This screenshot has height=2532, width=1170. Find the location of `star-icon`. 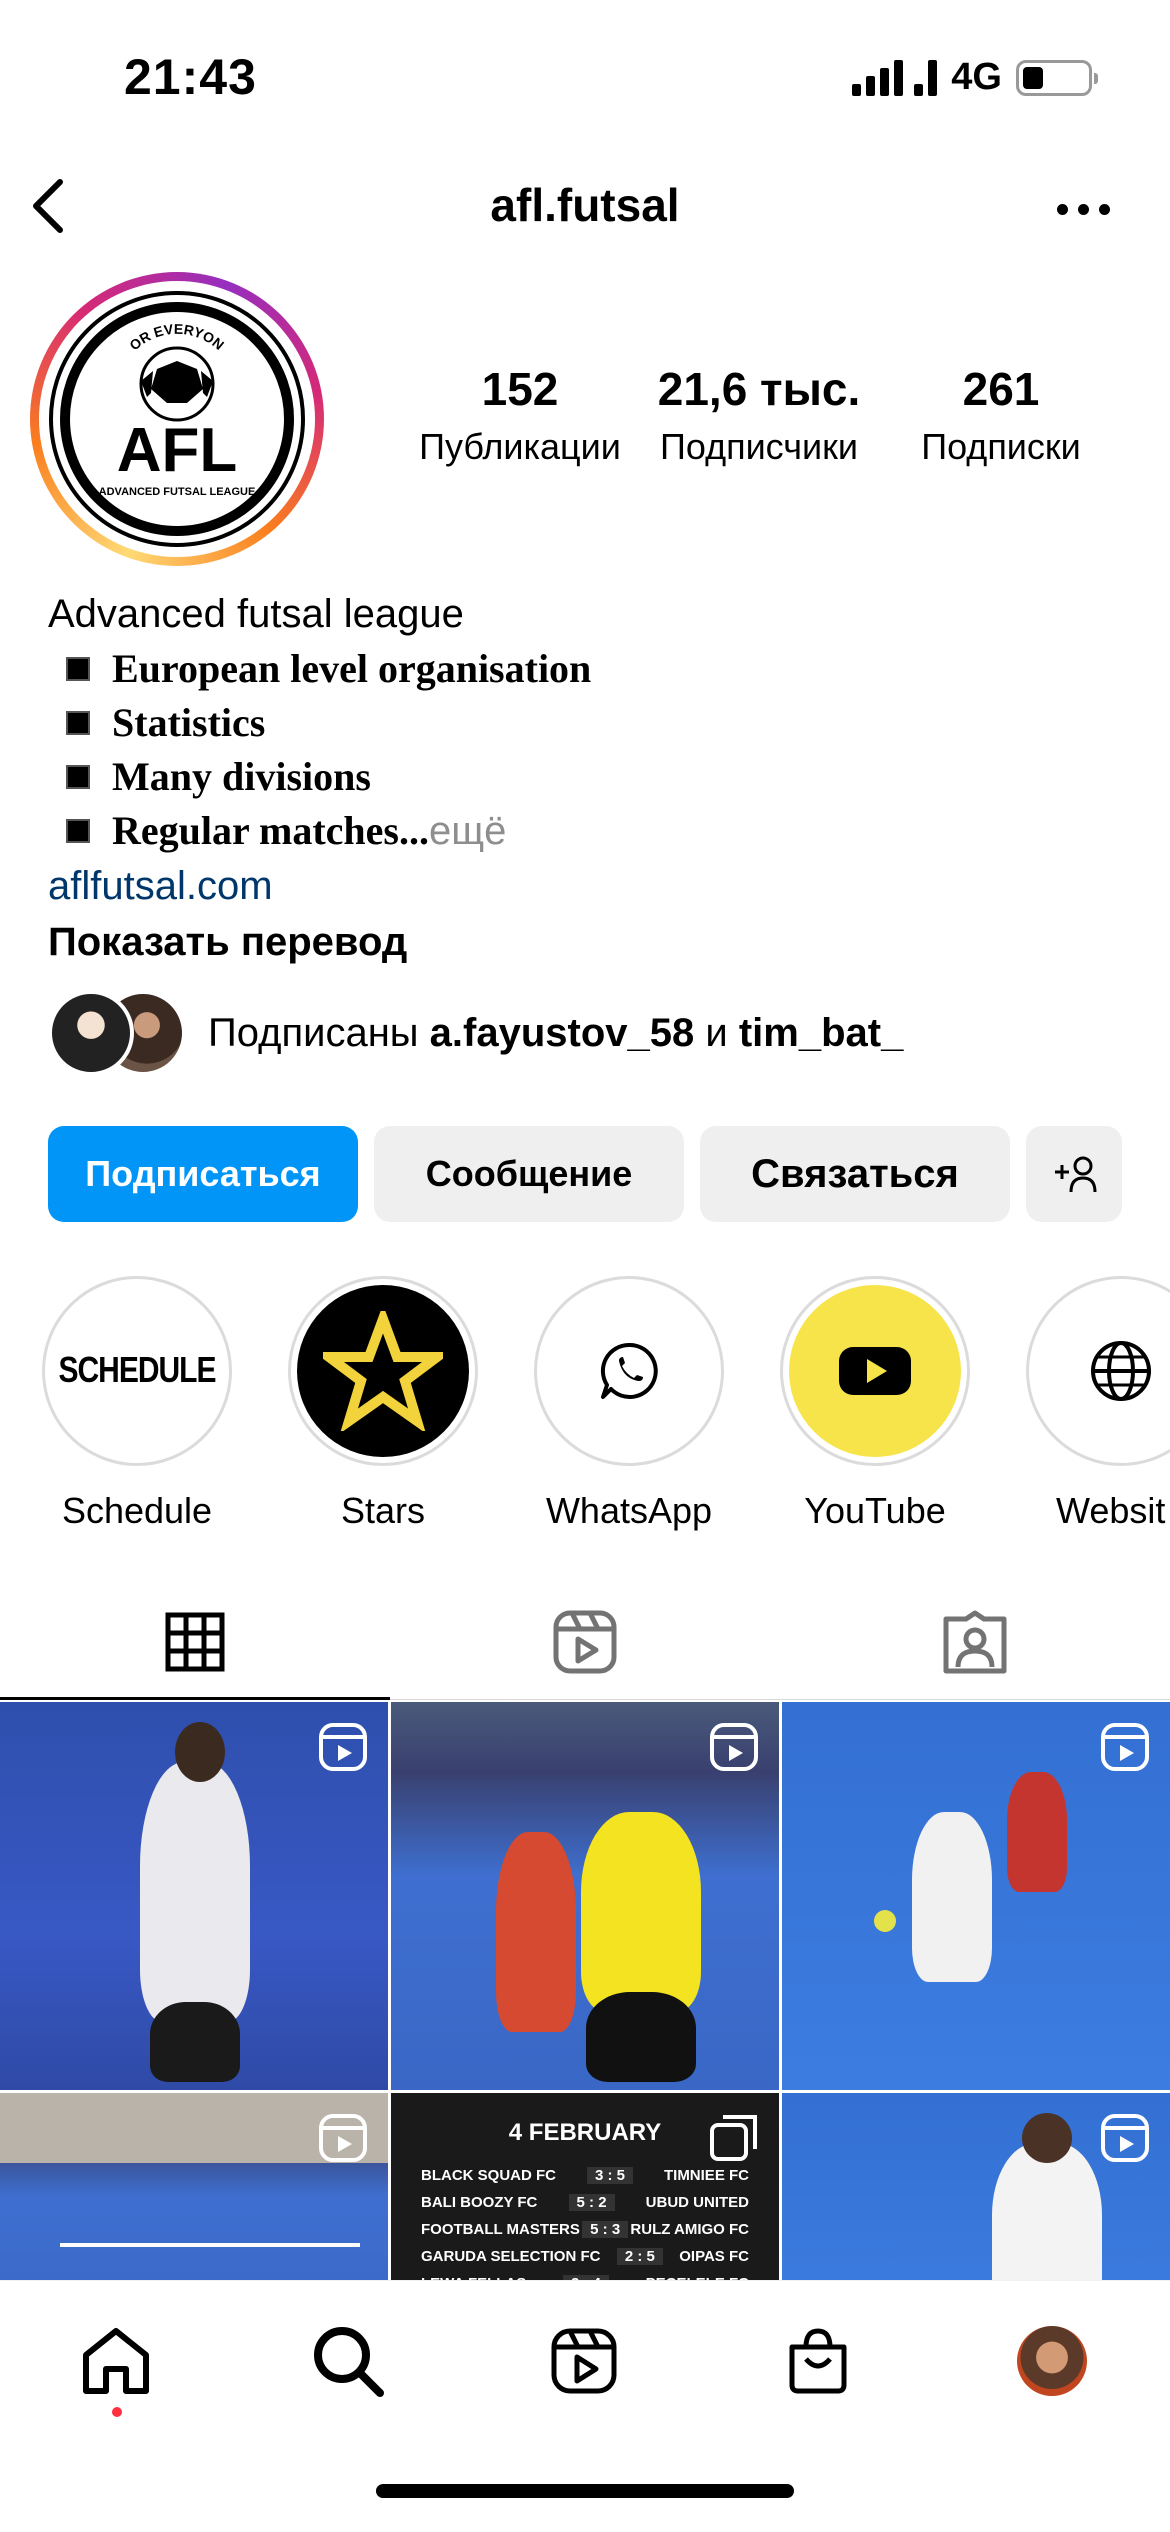

star-icon is located at coordinates (383, 1371).